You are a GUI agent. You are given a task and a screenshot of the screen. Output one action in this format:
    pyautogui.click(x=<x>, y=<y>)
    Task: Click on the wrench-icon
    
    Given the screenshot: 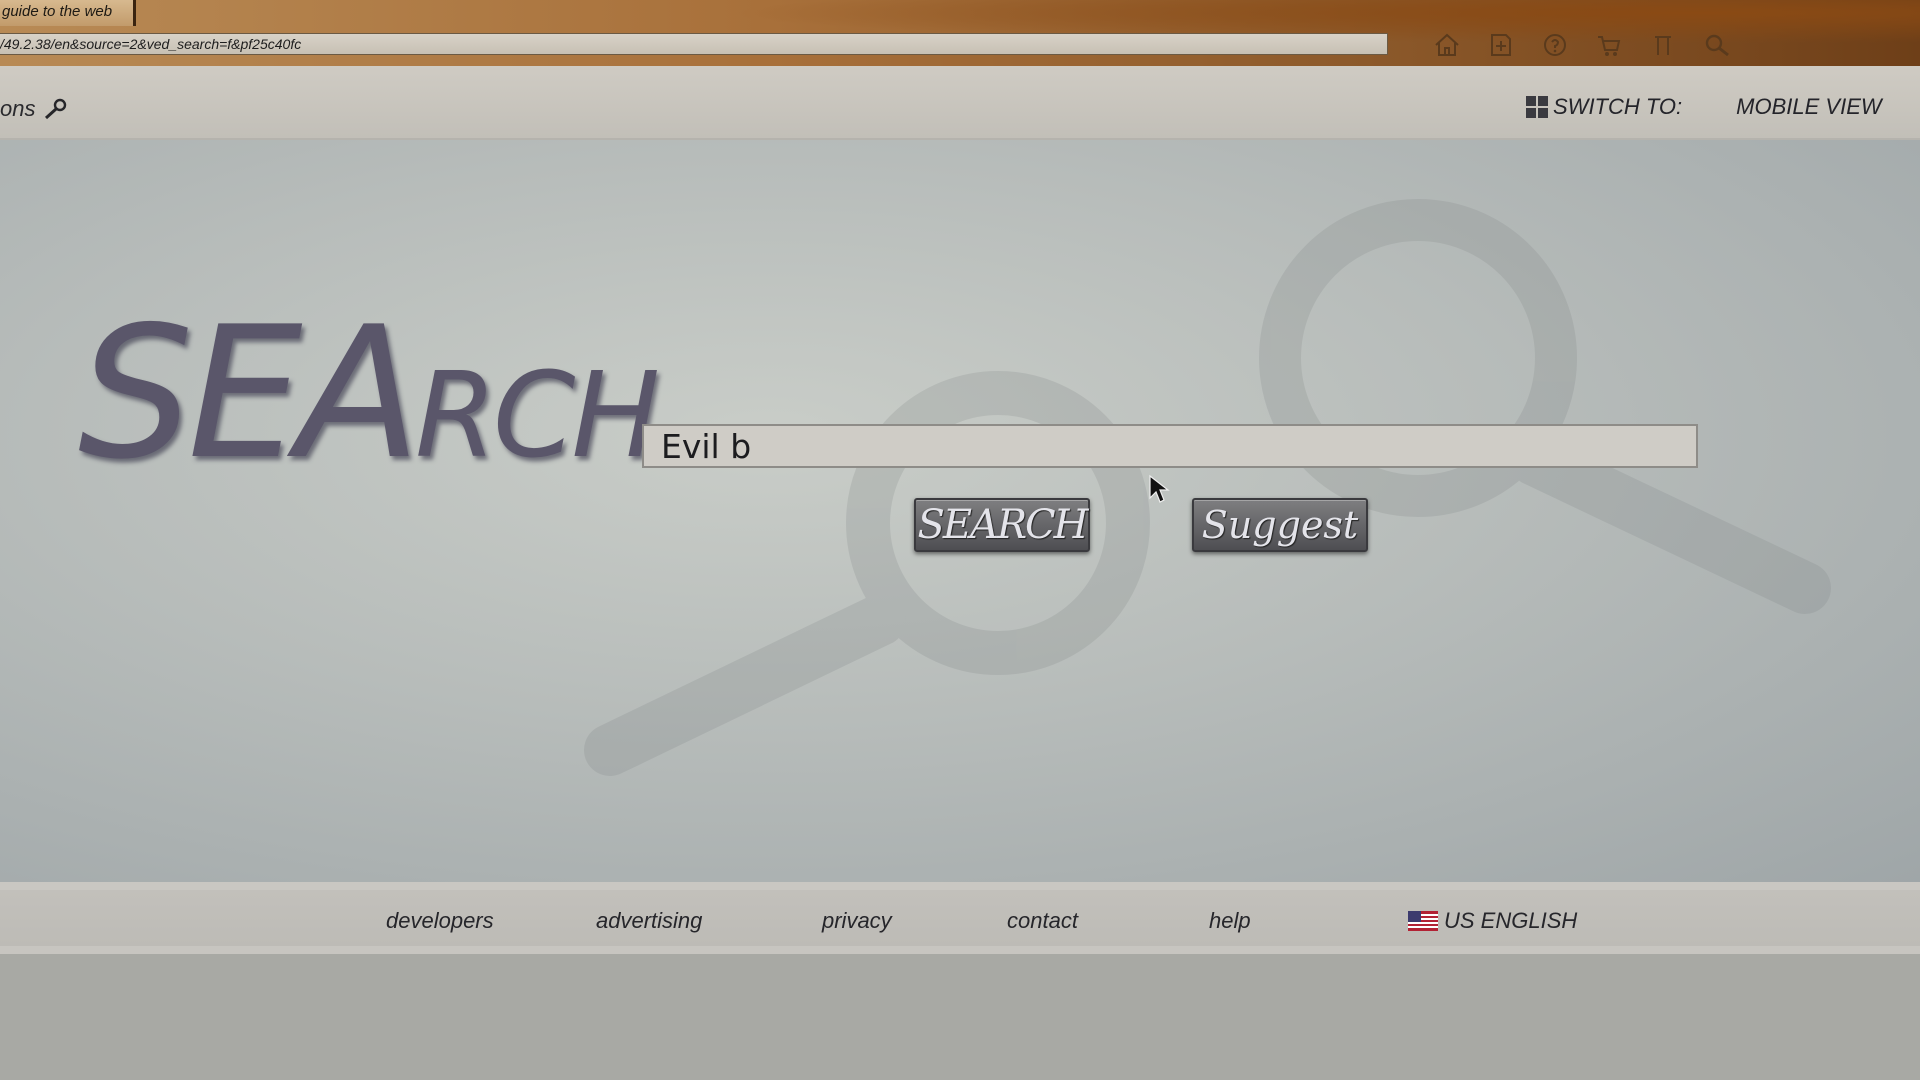 What is the action you would take?
    pyautogui.click(x=56, y=109)
    